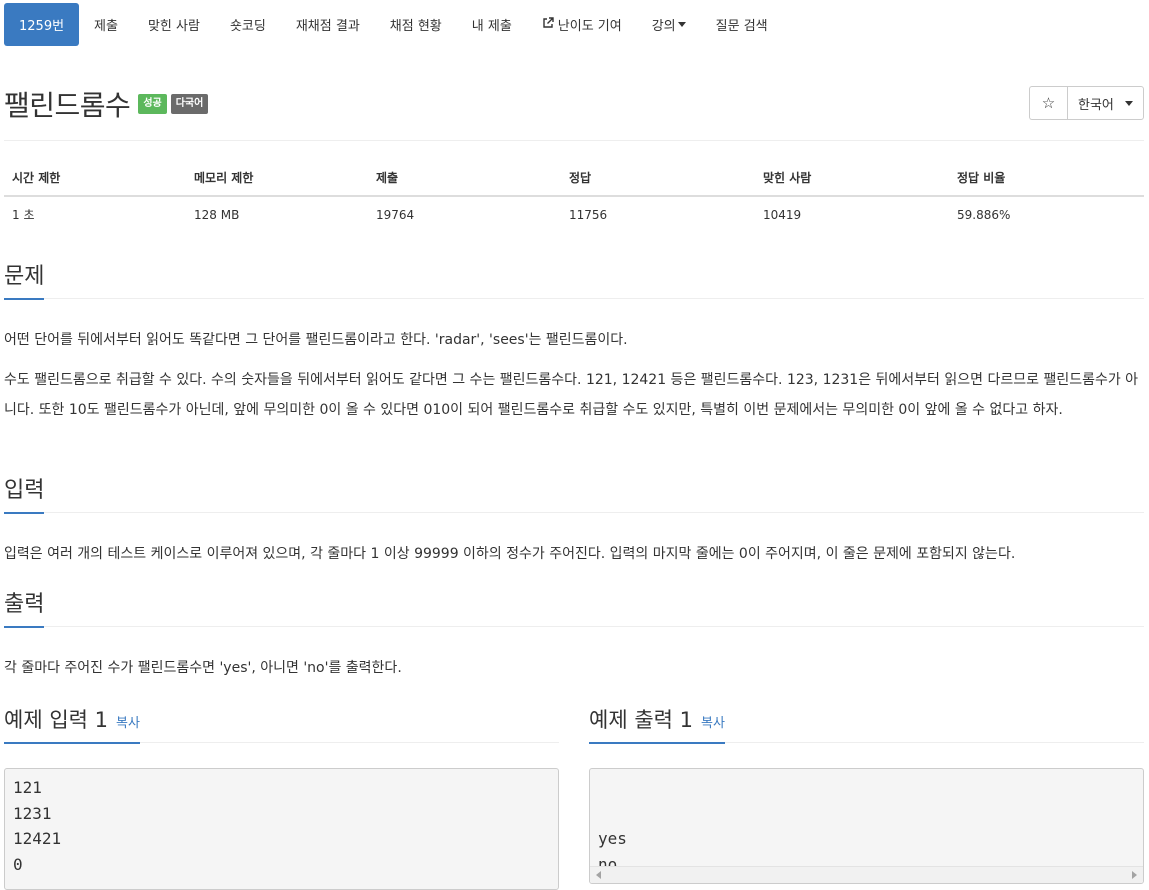 The width and height of the screenshot is (1149, 890). What do you see at coordinates (598, 875) in the screenshot?
I see `scroll-left-icon` at bounding box center [598, 875].